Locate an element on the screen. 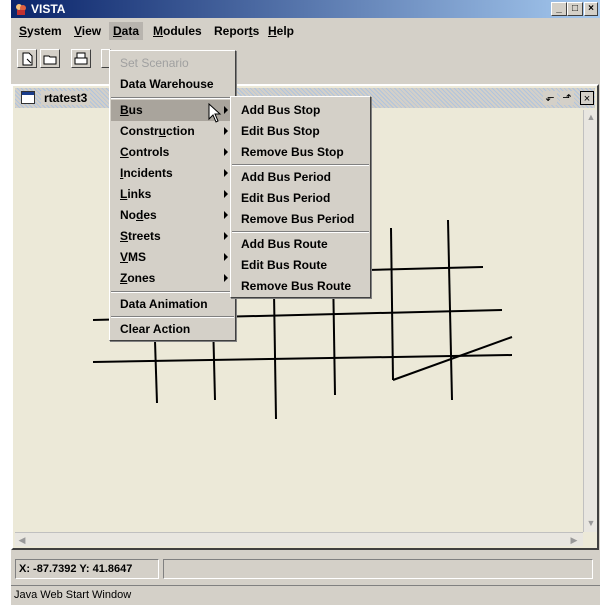 The image size is (600, 605). menu-item-data-animation: Data Animation is located at coordinates (172, 304).